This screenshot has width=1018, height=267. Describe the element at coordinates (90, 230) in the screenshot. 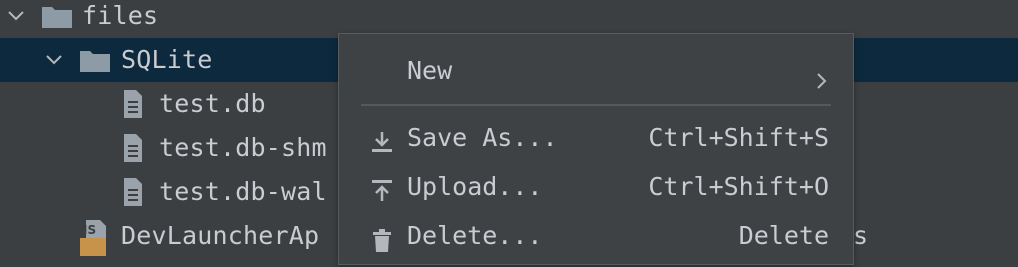

I see `js-badge-label: JS` at that location.